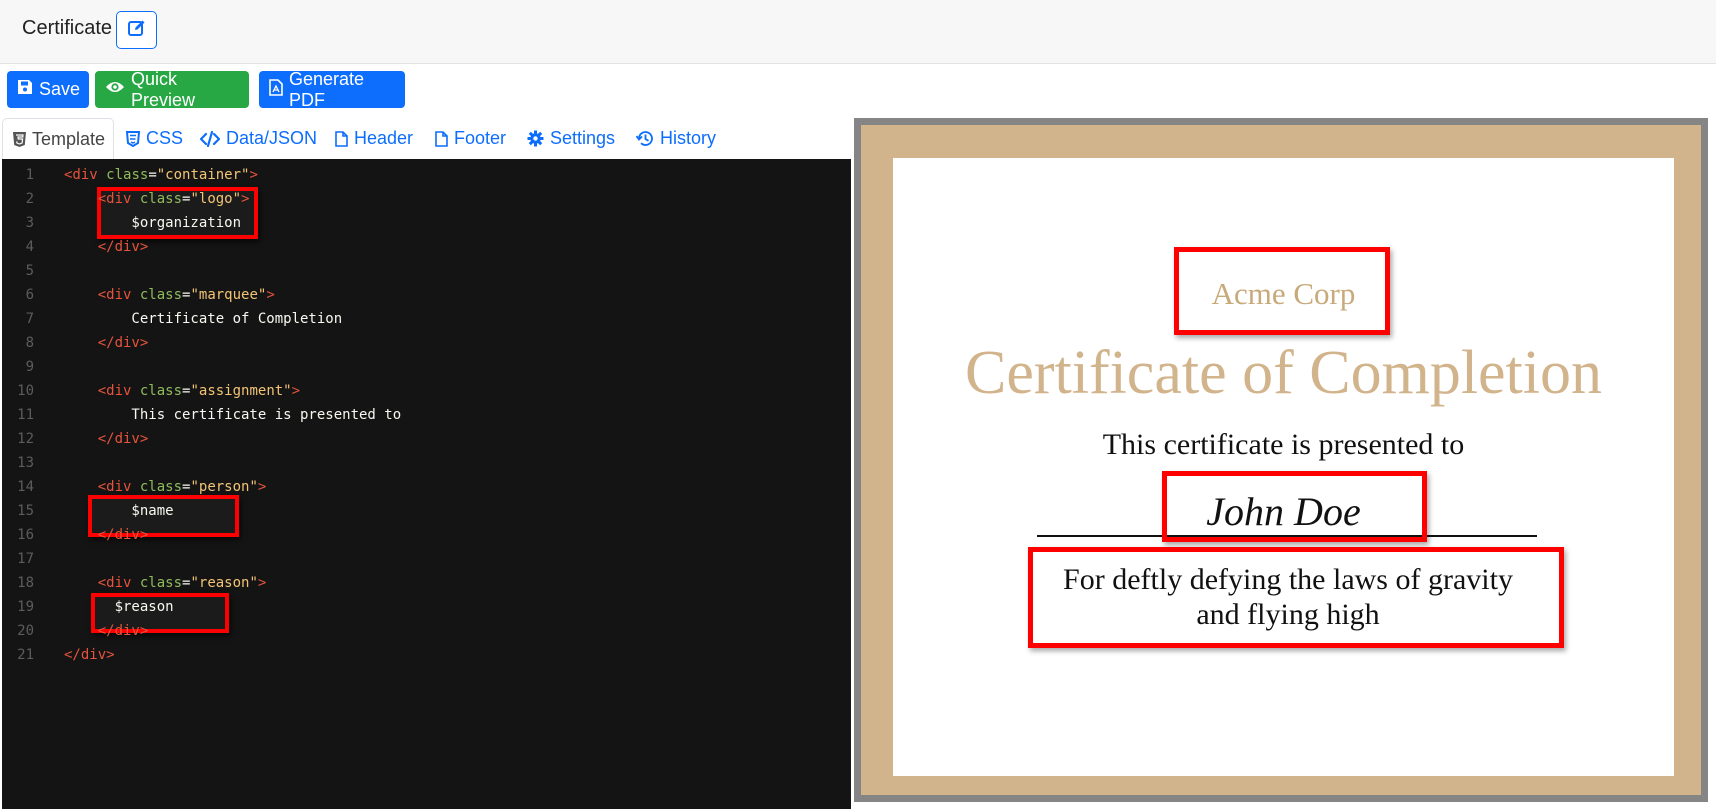  Describe the element at coordinates (535, 138) in the screenshot. I see `gear-icon` at that location.